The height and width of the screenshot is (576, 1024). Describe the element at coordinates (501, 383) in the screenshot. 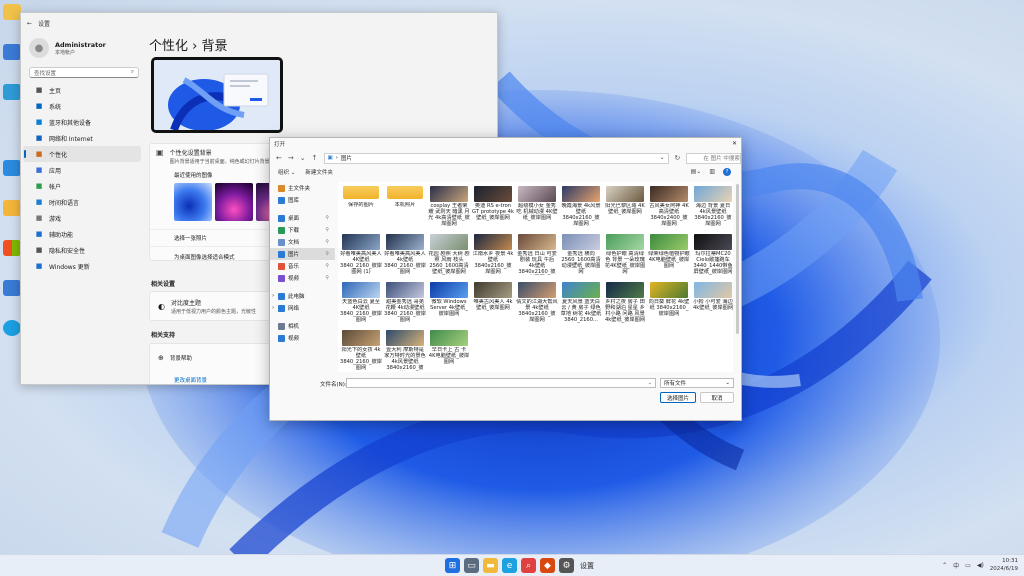

I see `filename-field: ⌄` at that location.